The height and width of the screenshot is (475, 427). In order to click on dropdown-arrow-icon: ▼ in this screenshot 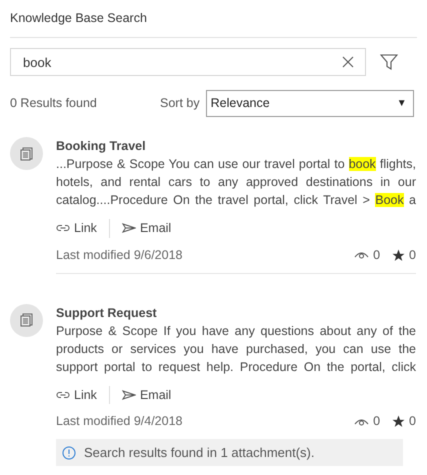, I will do `click(402, 103)`.